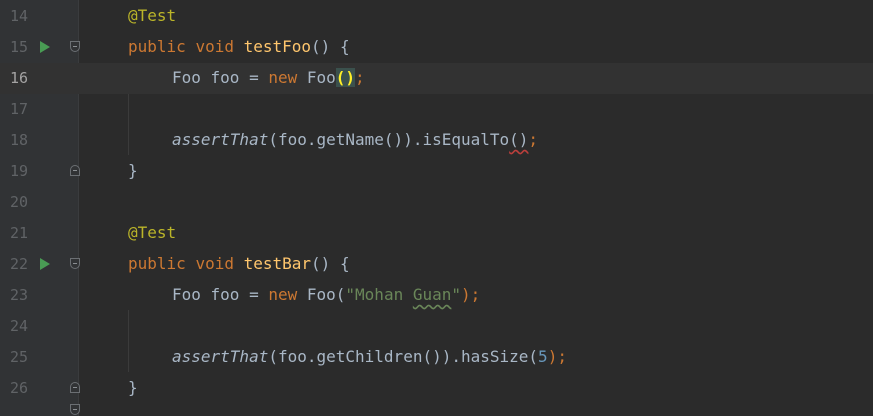 Image resolution: width=873 pixels, height=416 pixels. What do you see at coordinates (436, 202) in the screenshot?
I see `code-line: 20` at bounding box center [436, 202].